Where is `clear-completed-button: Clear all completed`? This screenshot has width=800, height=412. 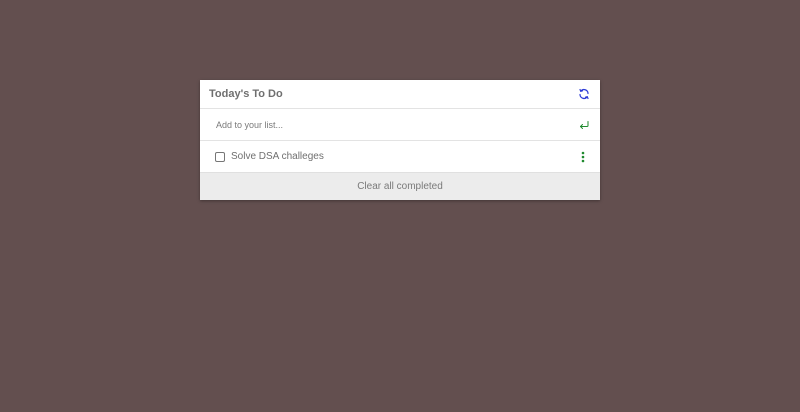
clear-completed-button: Clear all completed is located at coordinates (400, 186).